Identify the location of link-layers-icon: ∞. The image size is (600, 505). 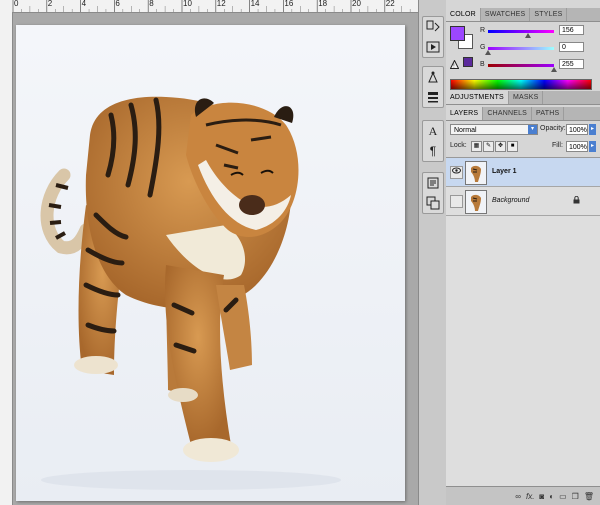
(518, 496).